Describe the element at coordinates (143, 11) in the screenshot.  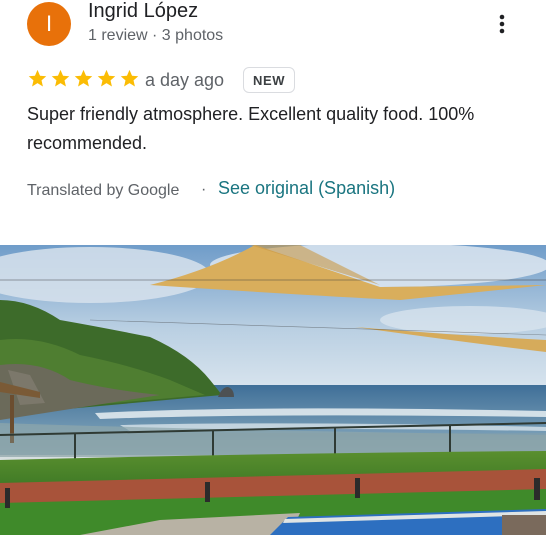
I see `reviewer-name: Ingrid López` at that location.